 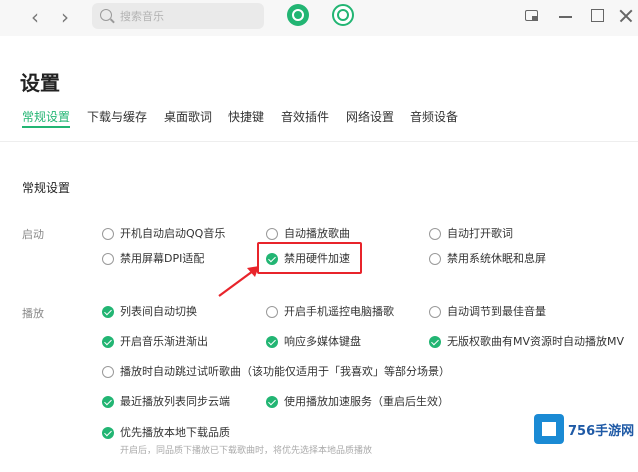 I want to click on search-box, so click(x=178, y=16).